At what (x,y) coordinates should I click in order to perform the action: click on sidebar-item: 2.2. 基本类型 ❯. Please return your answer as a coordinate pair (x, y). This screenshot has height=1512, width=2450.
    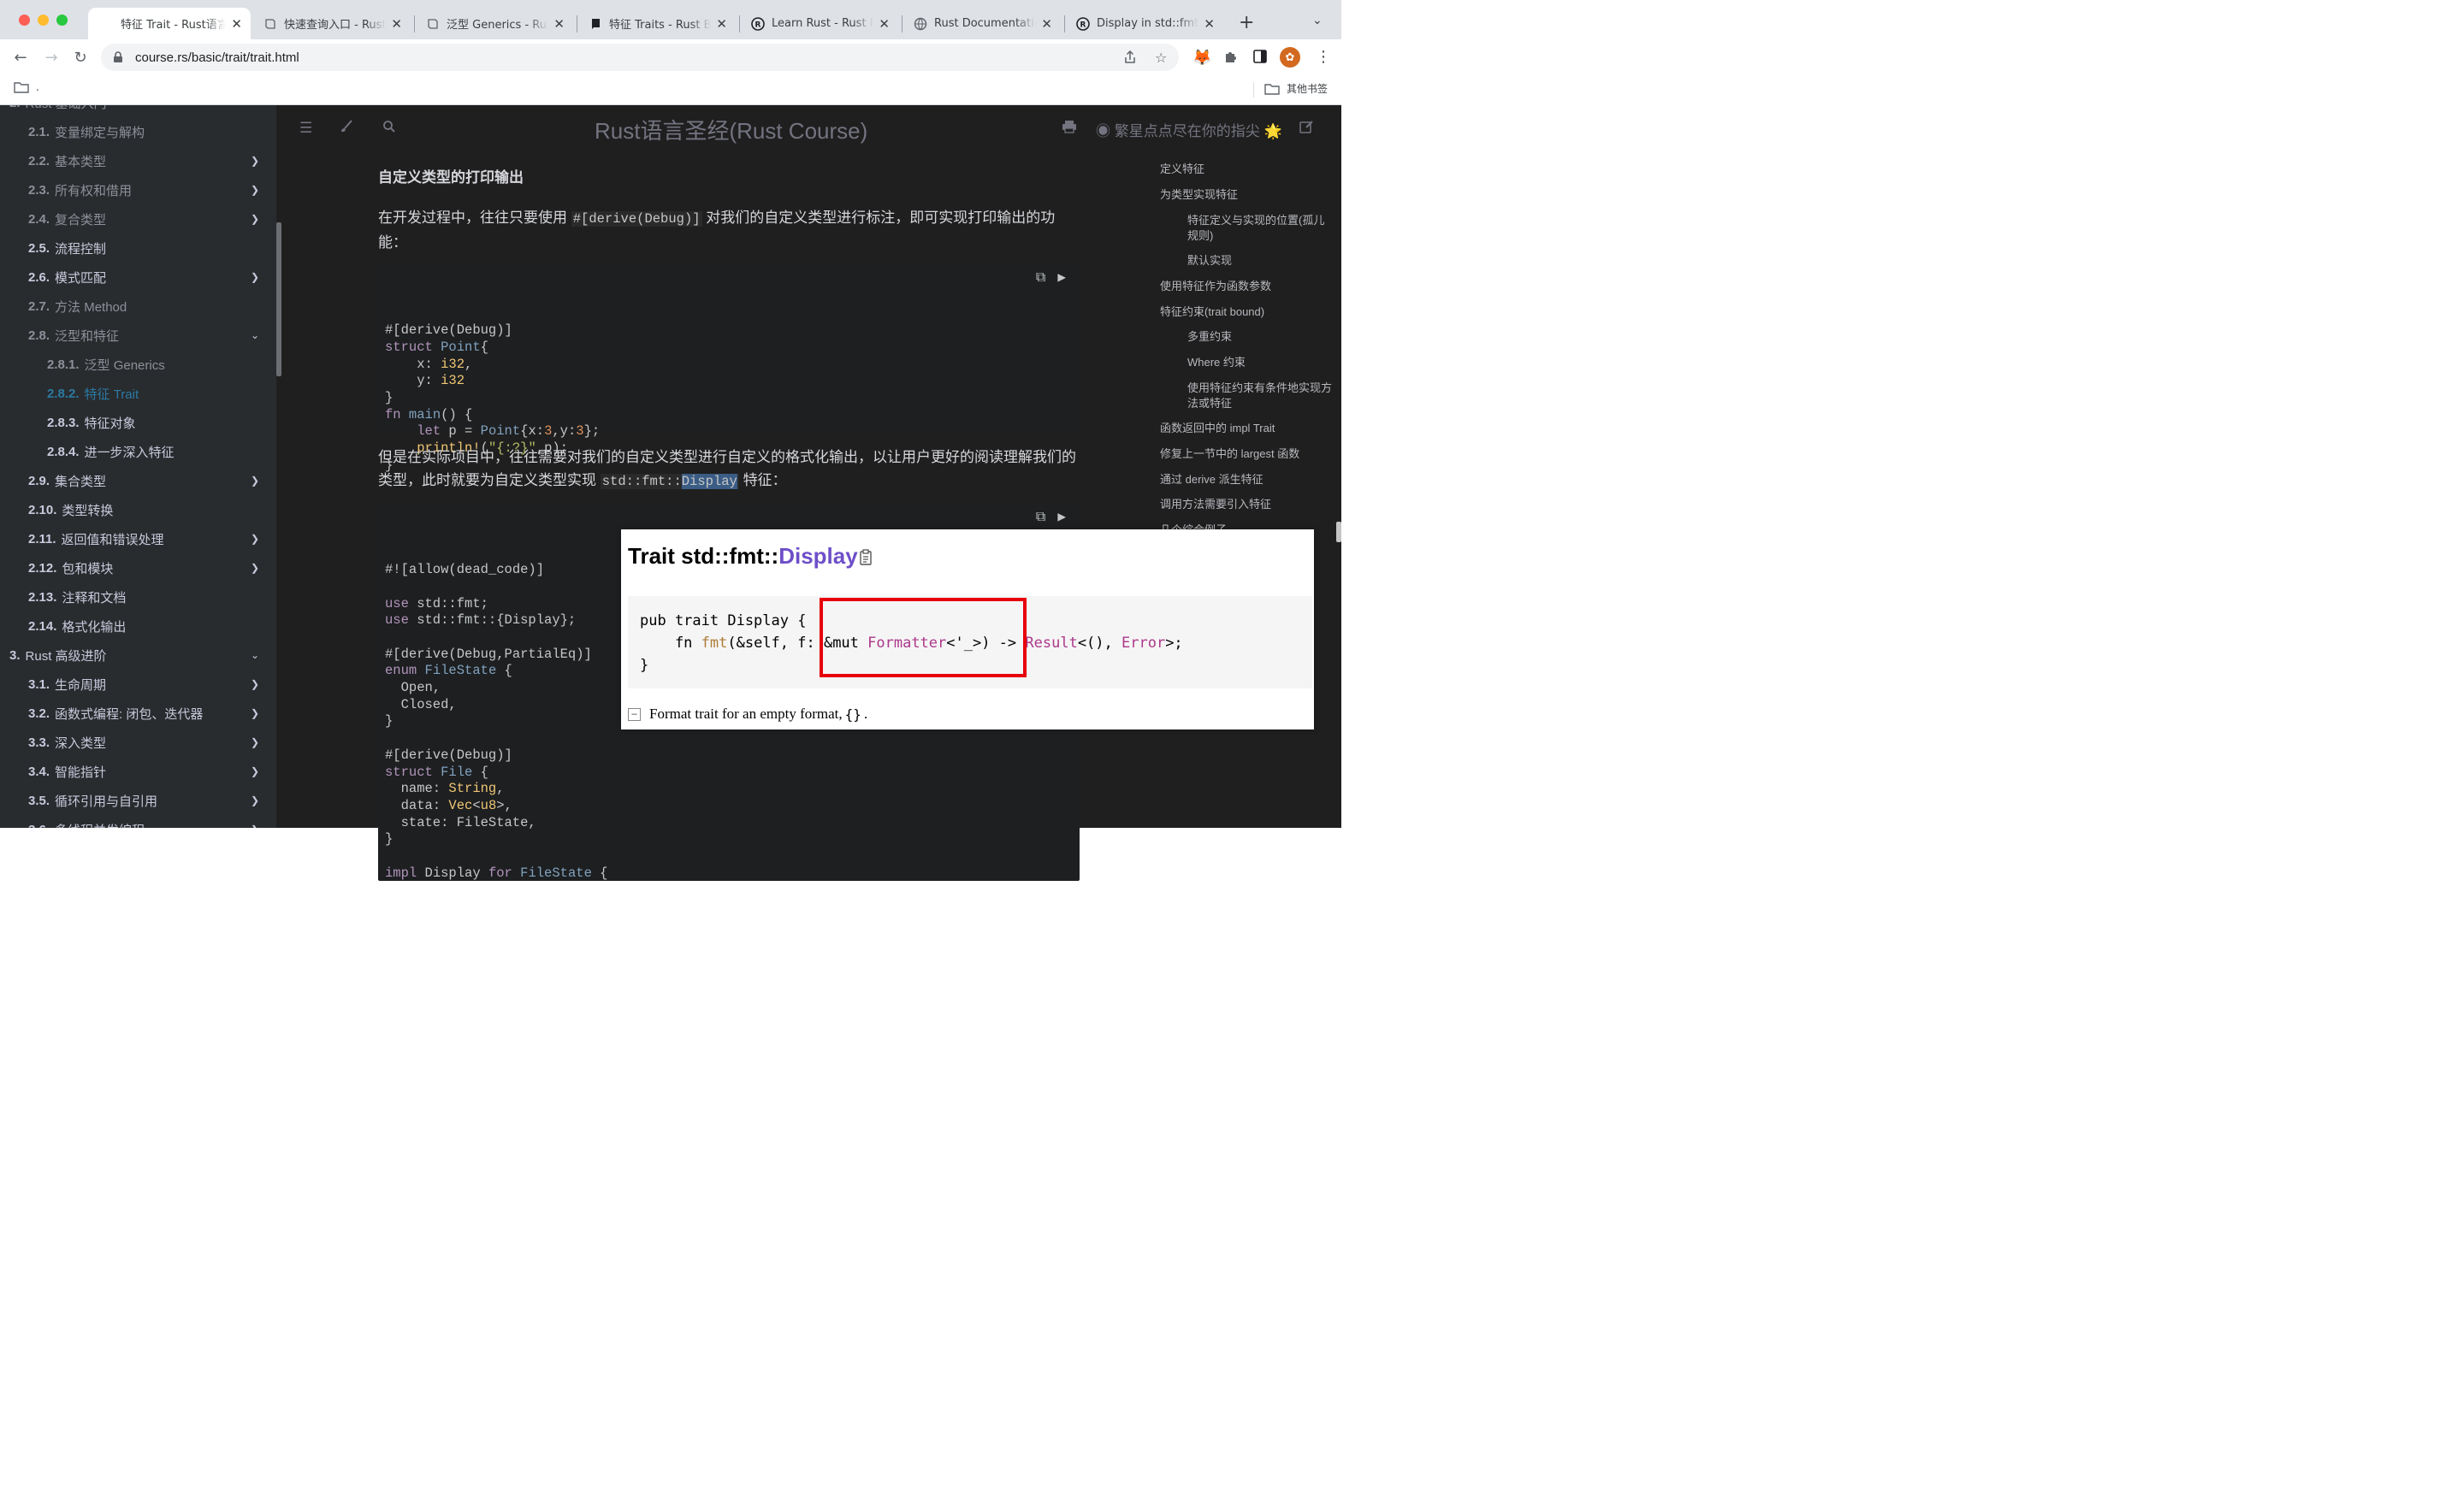
    Looking at the image, I should click on (138, 161).